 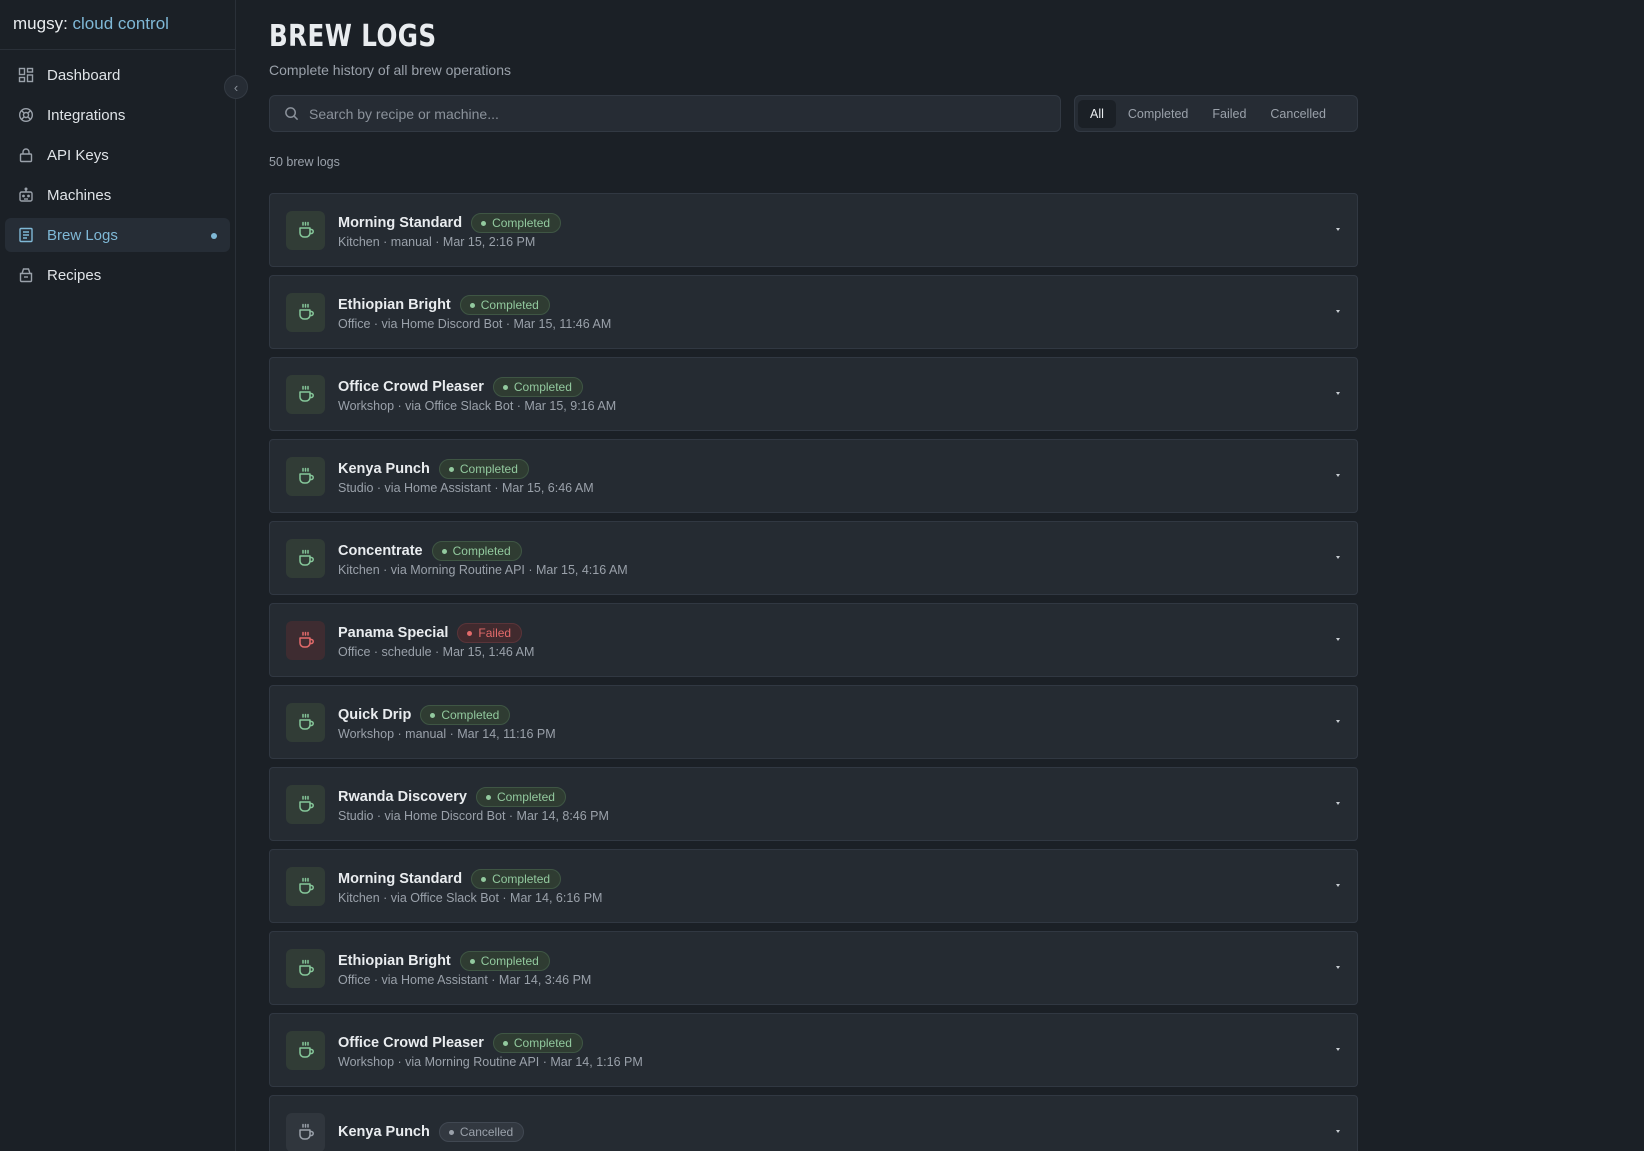 I want to click on log-count: 50 brew logs, so click(x=304, y=162).